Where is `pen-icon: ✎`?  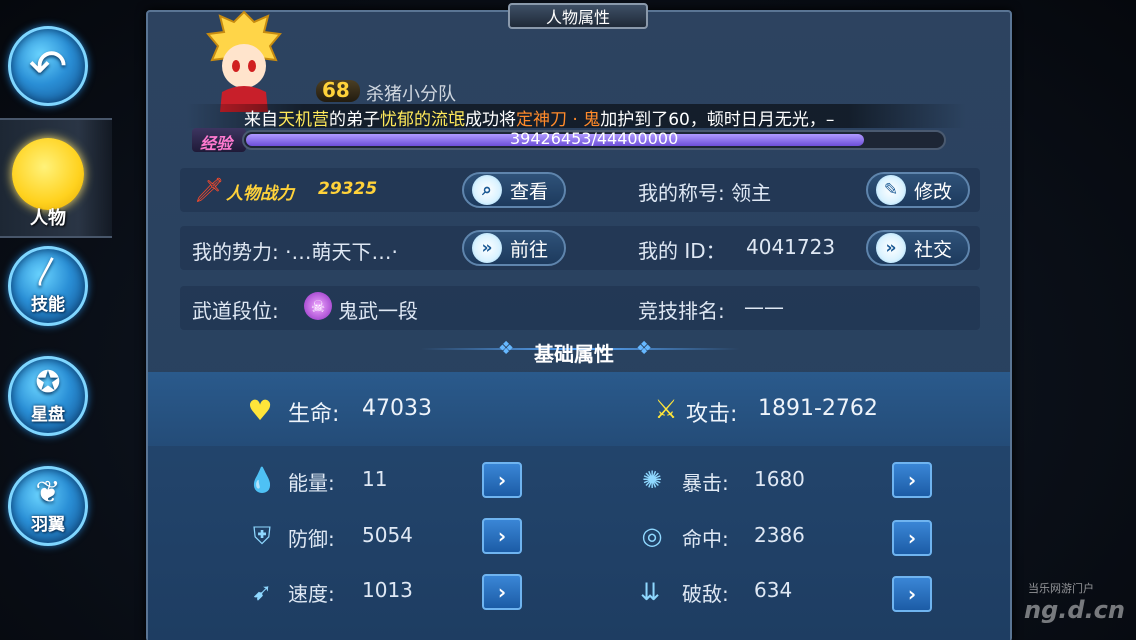 pen-icon: ✎ is located at coordinates (891, 190).